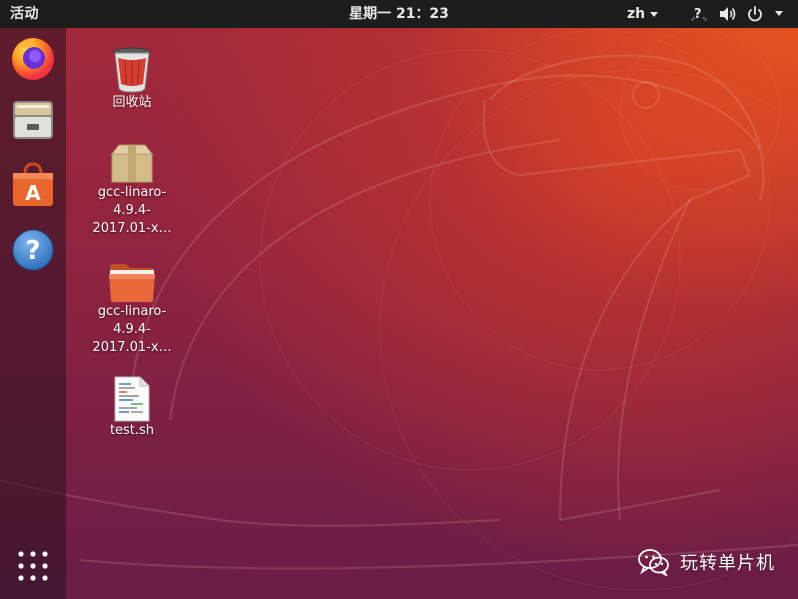 The image size is (798, 599). Describe the element at coordinates (728, 14) in the screenshot. I see `volume-icon` at that location.